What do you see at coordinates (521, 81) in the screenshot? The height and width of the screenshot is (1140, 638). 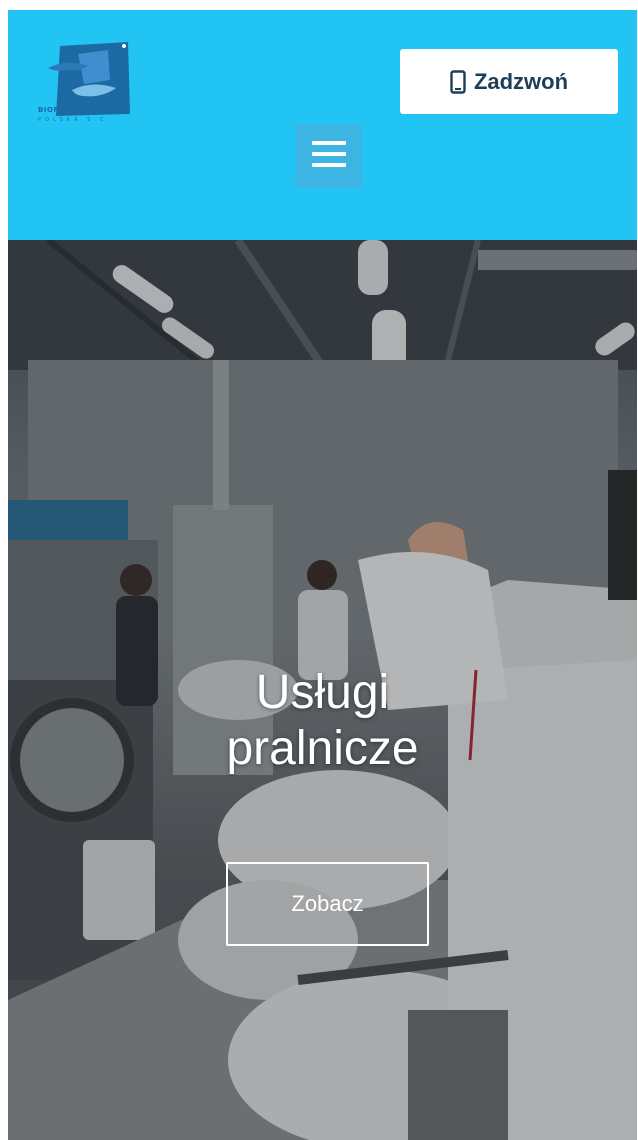 I see `call-button-label: Zadzwoń` at bounding box center [521, 81].